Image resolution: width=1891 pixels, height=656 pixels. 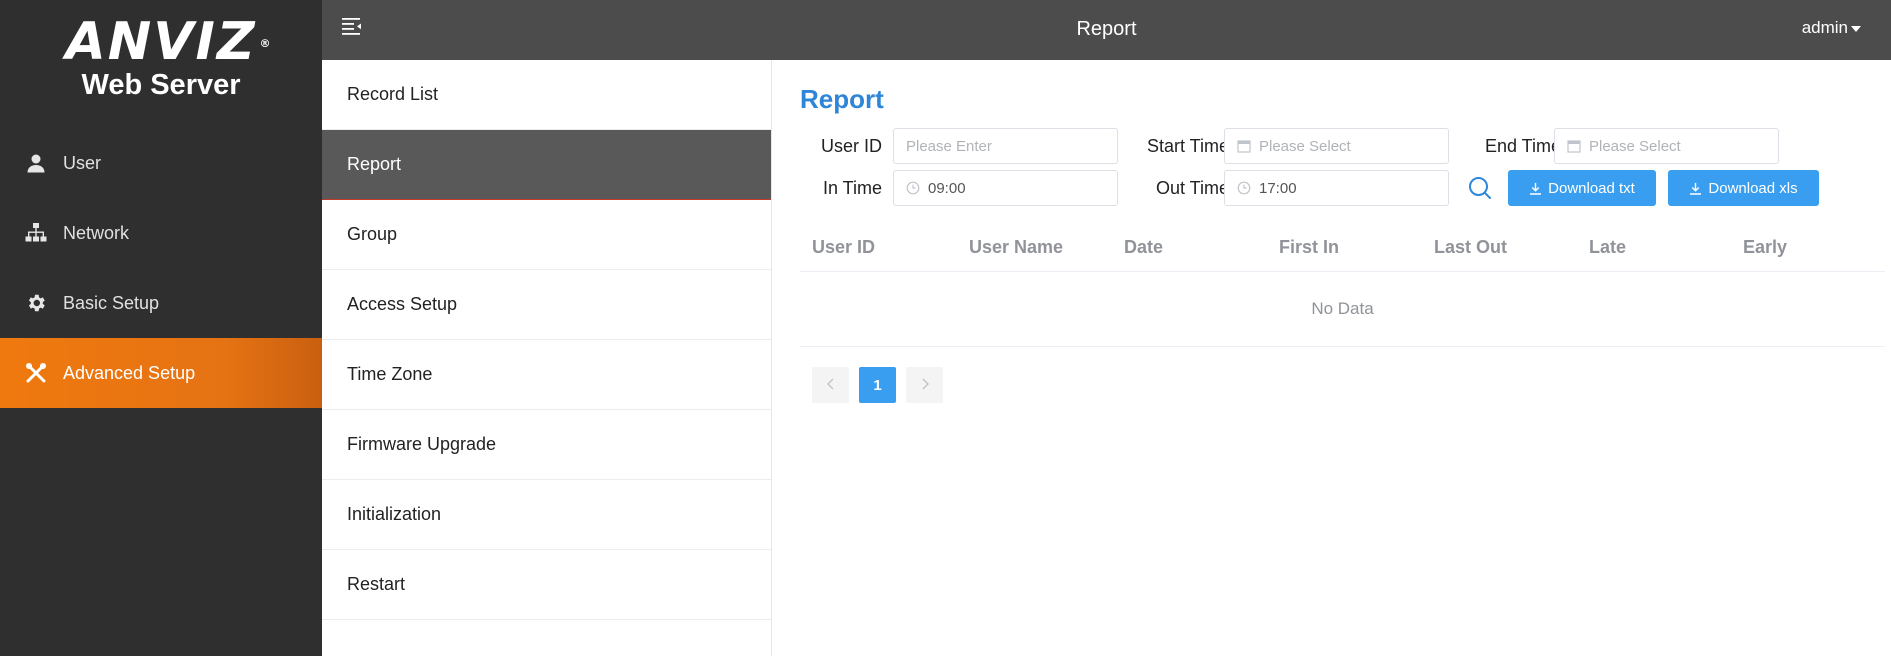 I want to click on empty-state-text: No Data, so click(x=1342, y=309).